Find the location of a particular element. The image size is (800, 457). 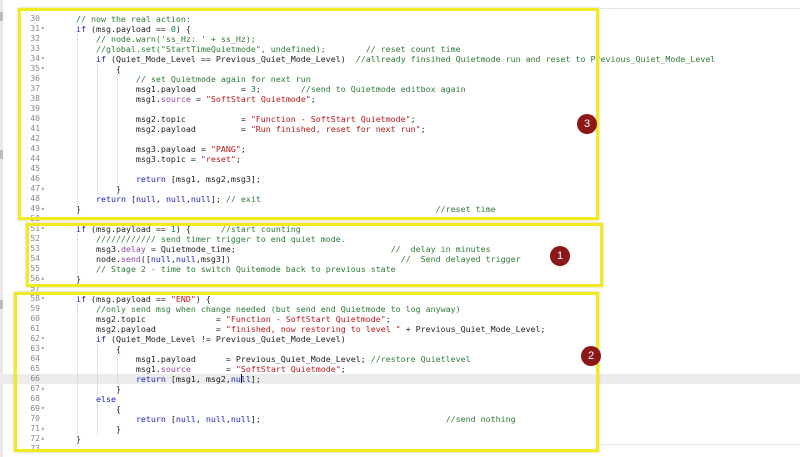

annotation-badge-1: 1 is located at coordinates (560, 256).